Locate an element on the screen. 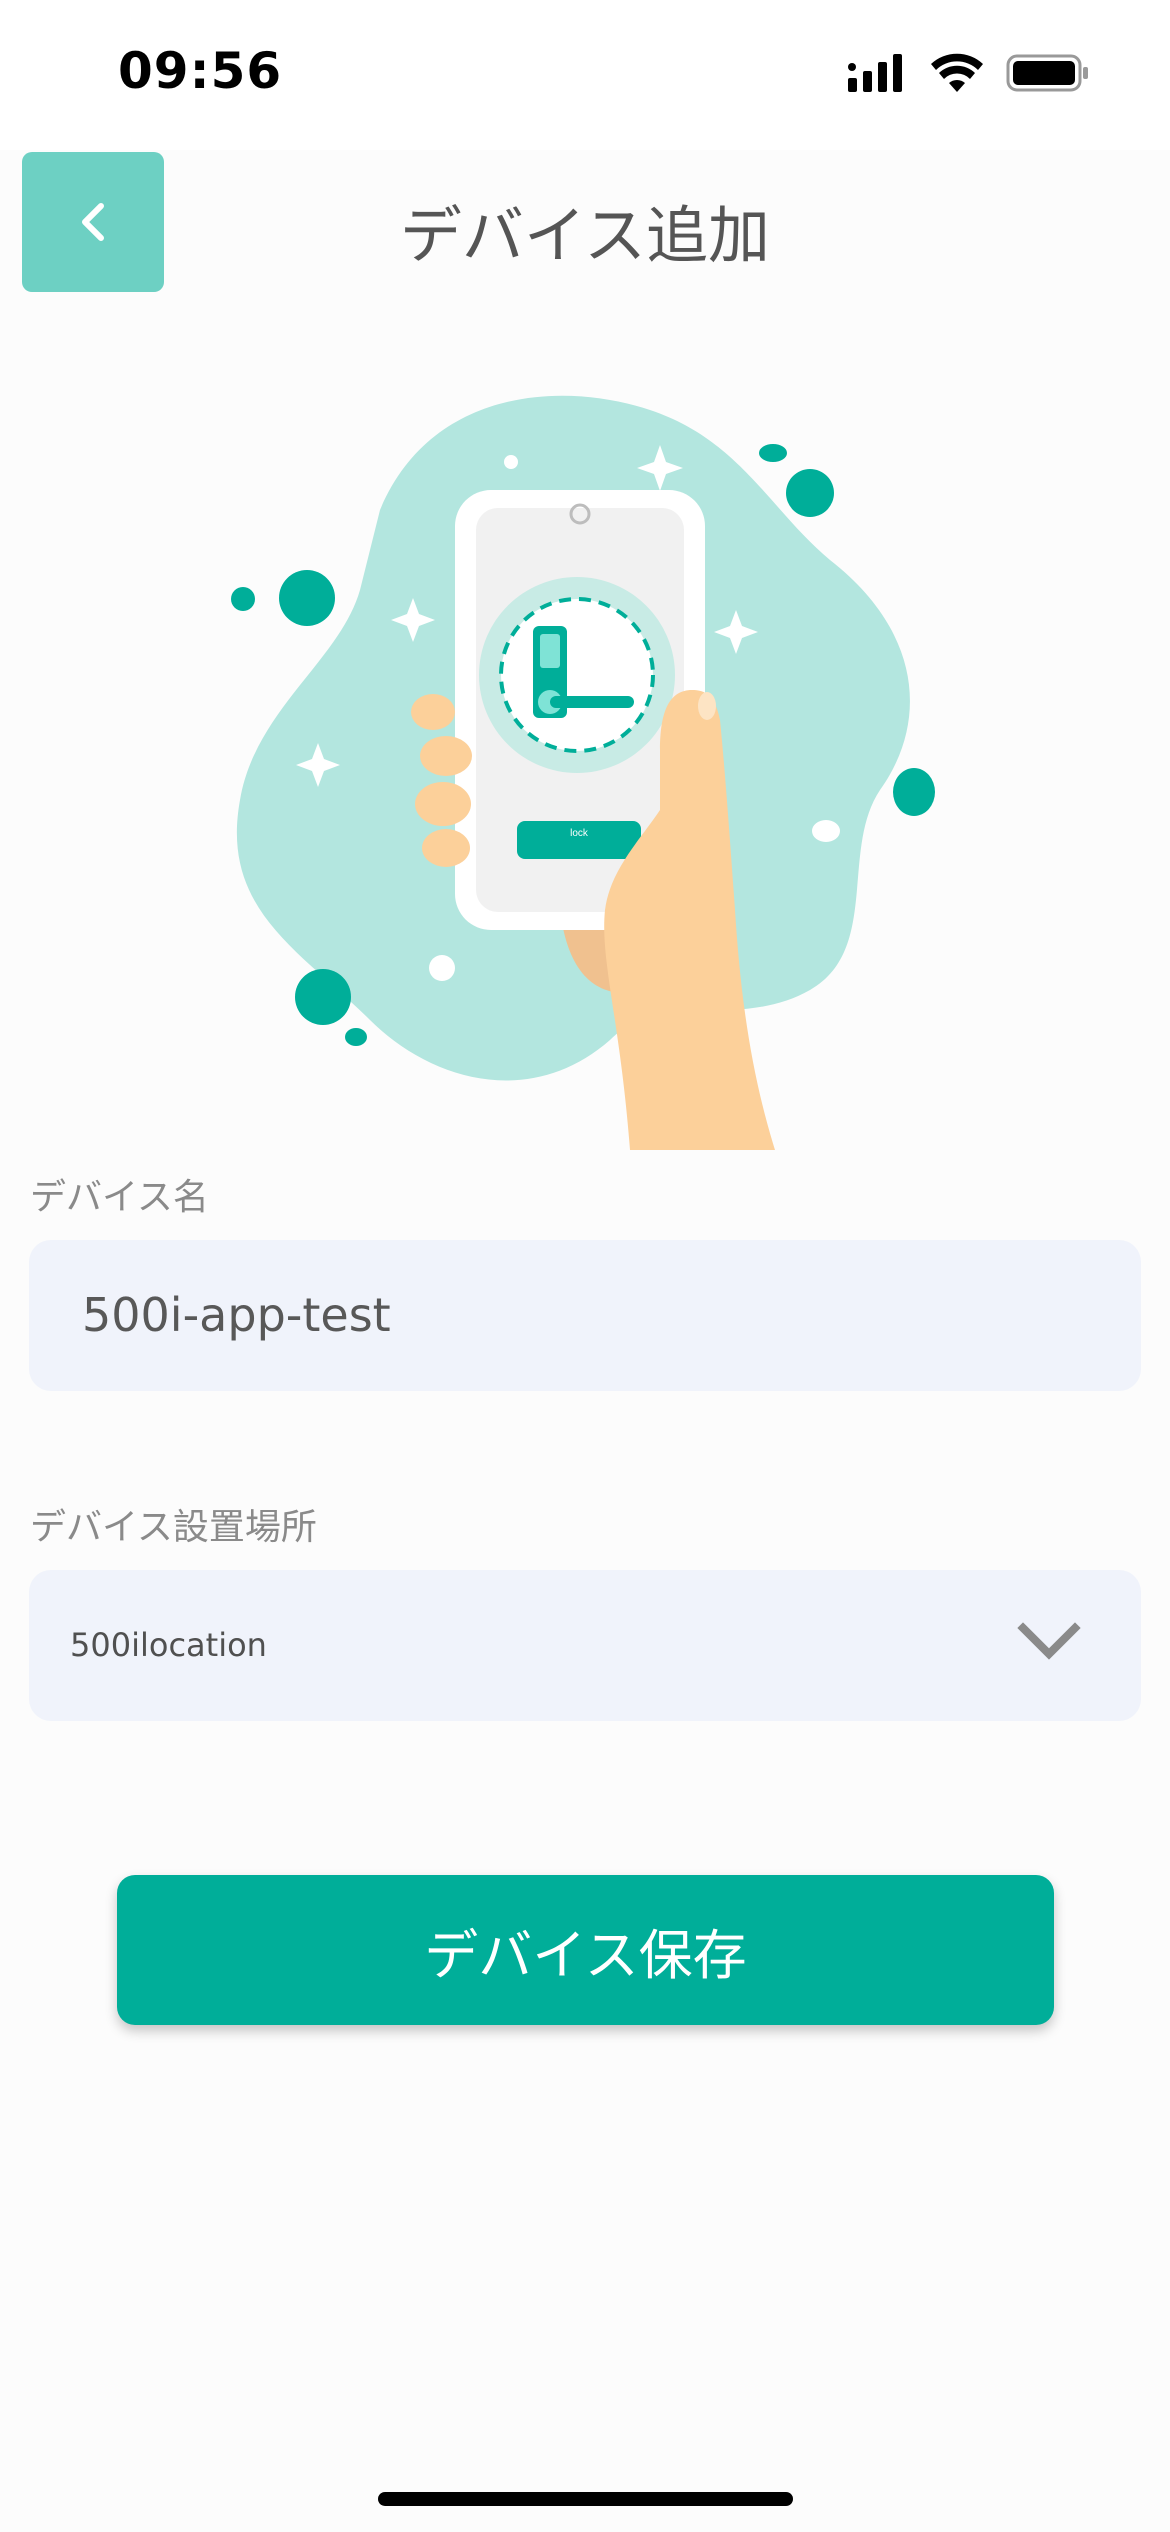 This screenshot has width=1170, height=2532. status-bar: 09:56 is located at coordinates (585, 75).